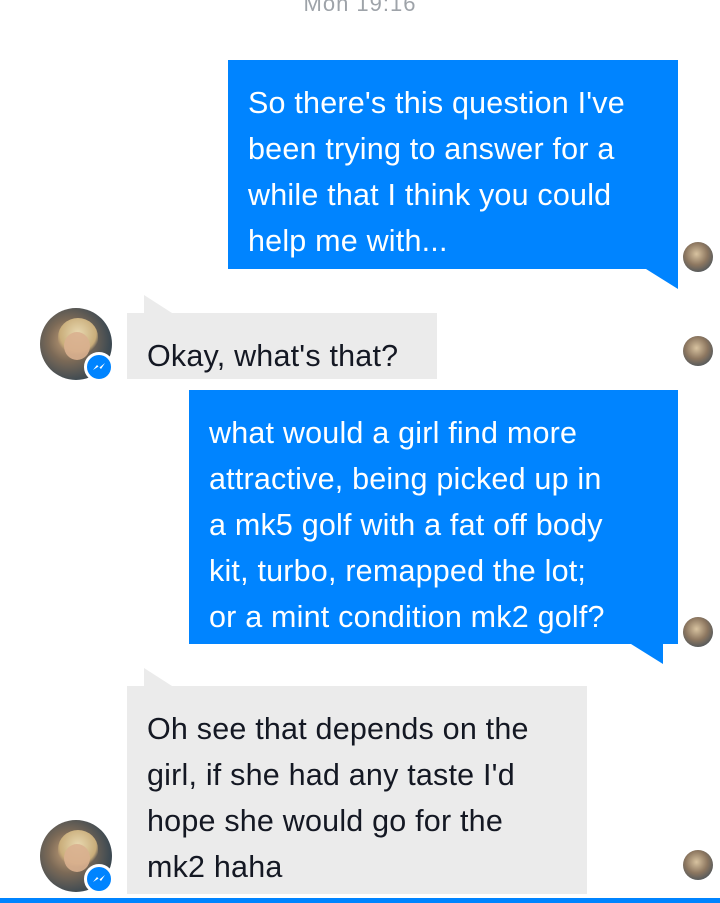  I want to click on message-text-line: a mk5 golf with a fat off body, so click(406, 525).